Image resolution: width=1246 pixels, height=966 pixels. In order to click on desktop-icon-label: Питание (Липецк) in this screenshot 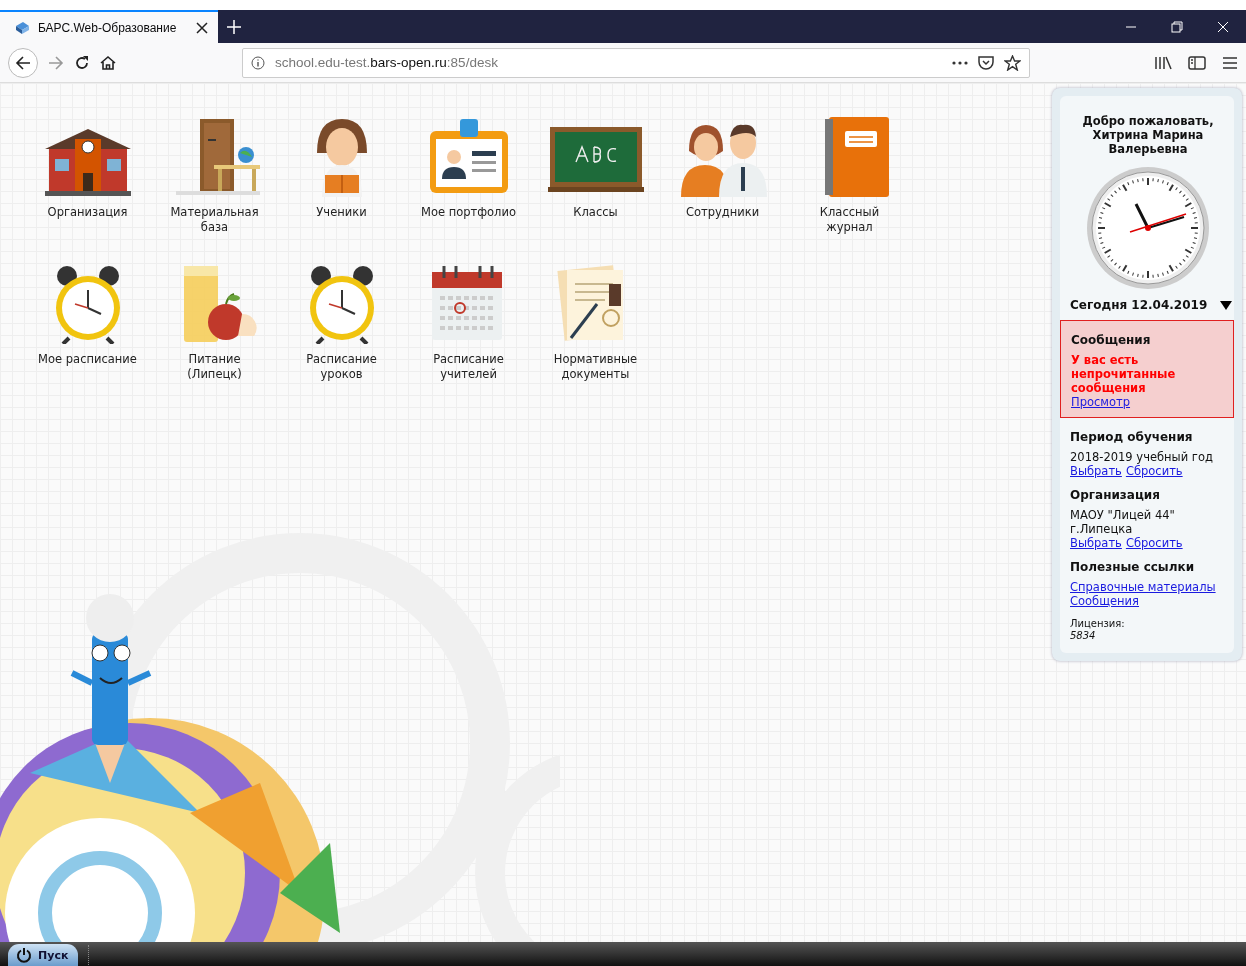, I will do `click(214, 367)`.